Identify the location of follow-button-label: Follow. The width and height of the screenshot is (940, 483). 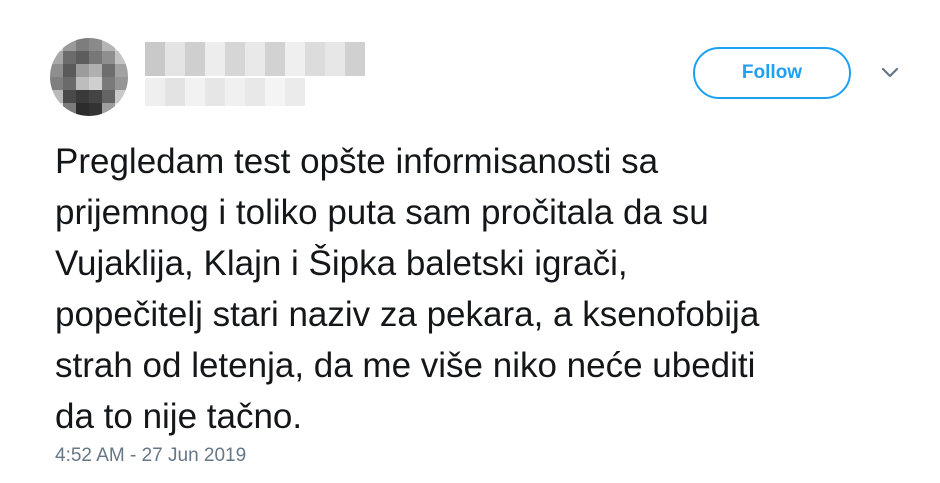
(772, 72).